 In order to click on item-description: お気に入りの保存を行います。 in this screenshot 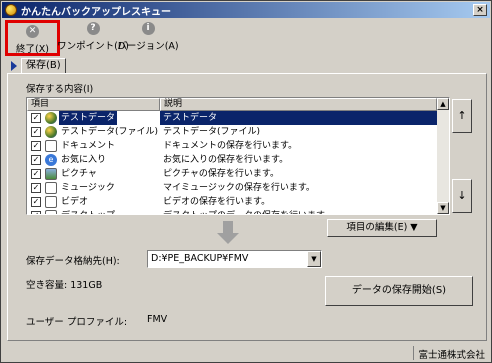, I will do `click(226, 160)`.